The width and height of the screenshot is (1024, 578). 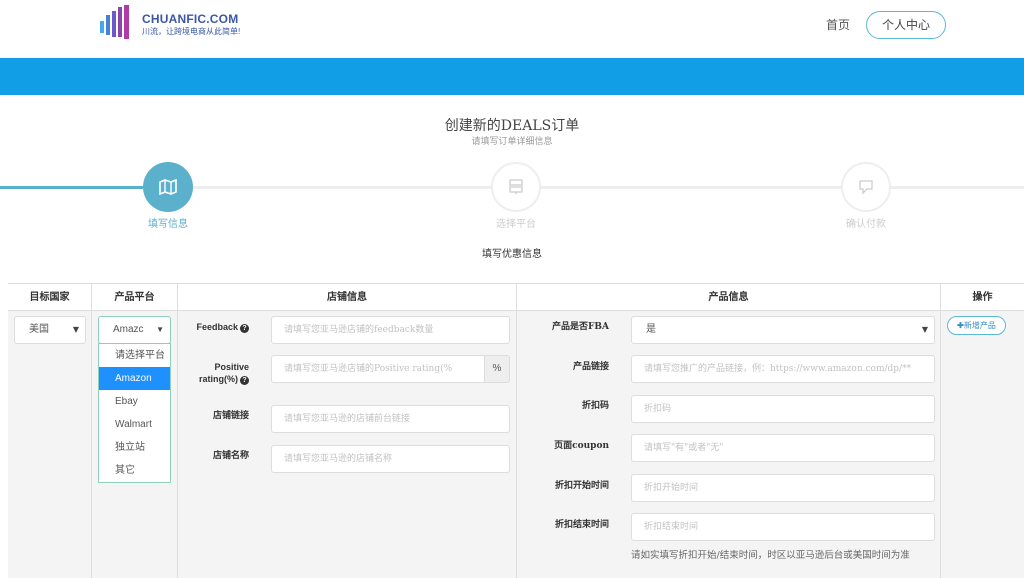 What do you see at coordinates (134, 424) in the screenshot?
I see `platform-option: Walmart` at bounding box center [134, 424].